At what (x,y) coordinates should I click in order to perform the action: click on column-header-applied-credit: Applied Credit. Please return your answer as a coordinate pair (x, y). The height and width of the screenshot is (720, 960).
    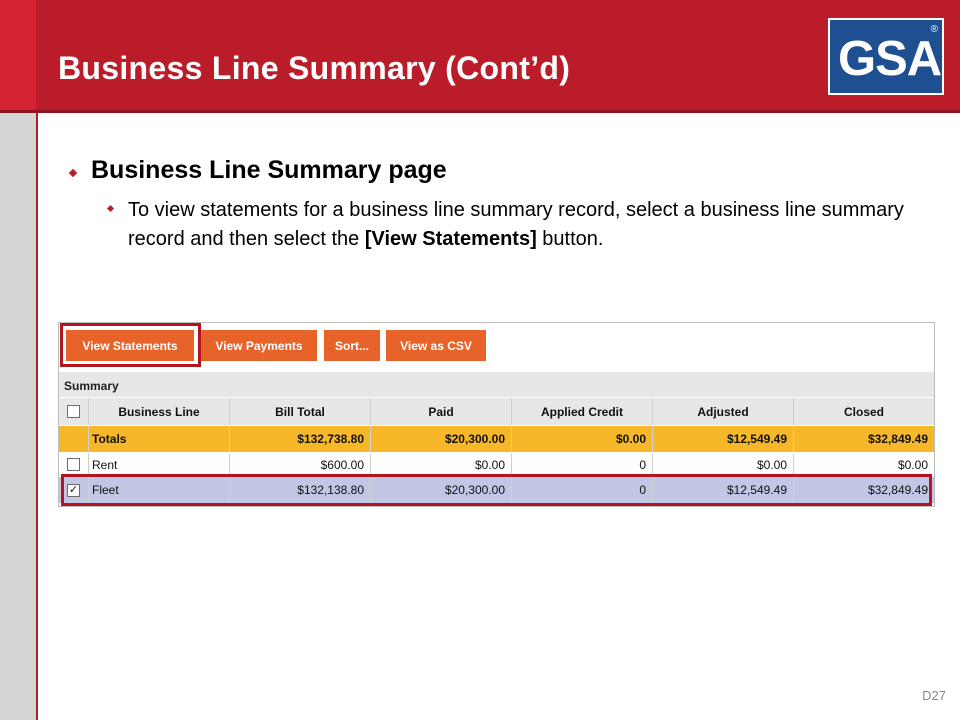
    Looking at the image, I should click on (582, 411).